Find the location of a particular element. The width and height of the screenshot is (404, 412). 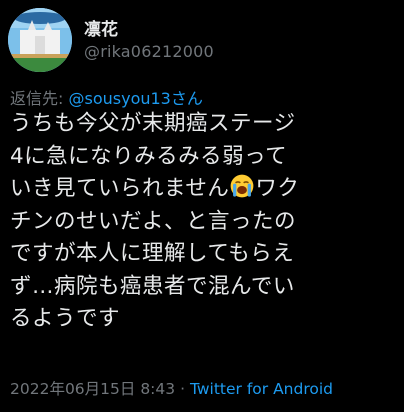

tweet-meta: 2022年06月15日 8:43 · Twitter for Android is located at coordinates (171, 388).